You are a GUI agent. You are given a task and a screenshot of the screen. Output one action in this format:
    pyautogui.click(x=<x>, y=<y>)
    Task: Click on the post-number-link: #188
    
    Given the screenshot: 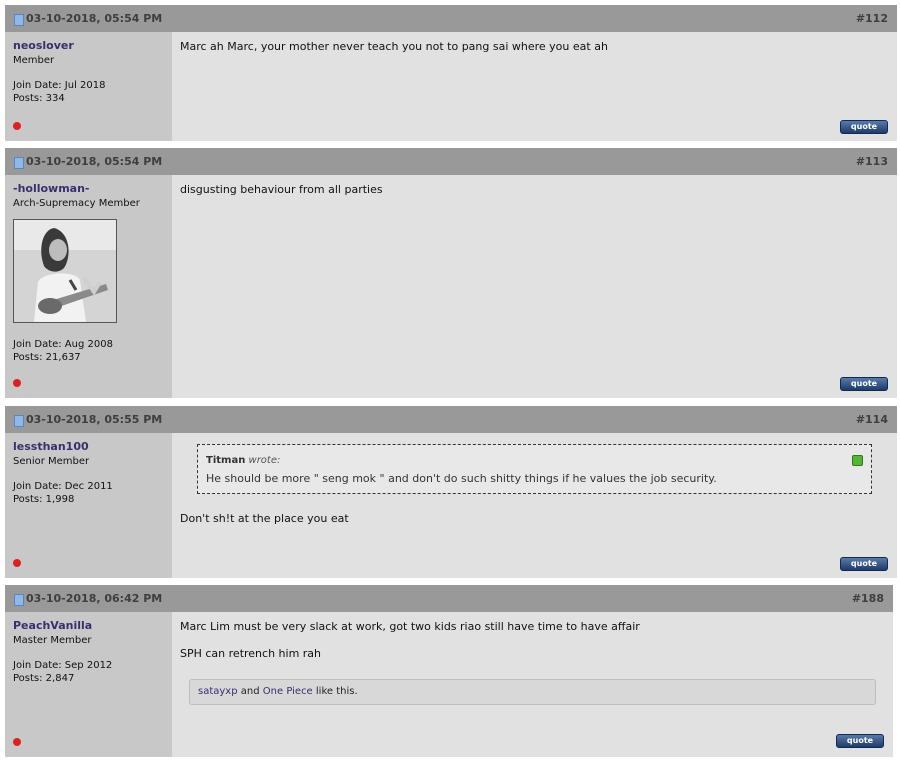 What is the action you would take?
    pyautogui.click(x=868, y=598)
    